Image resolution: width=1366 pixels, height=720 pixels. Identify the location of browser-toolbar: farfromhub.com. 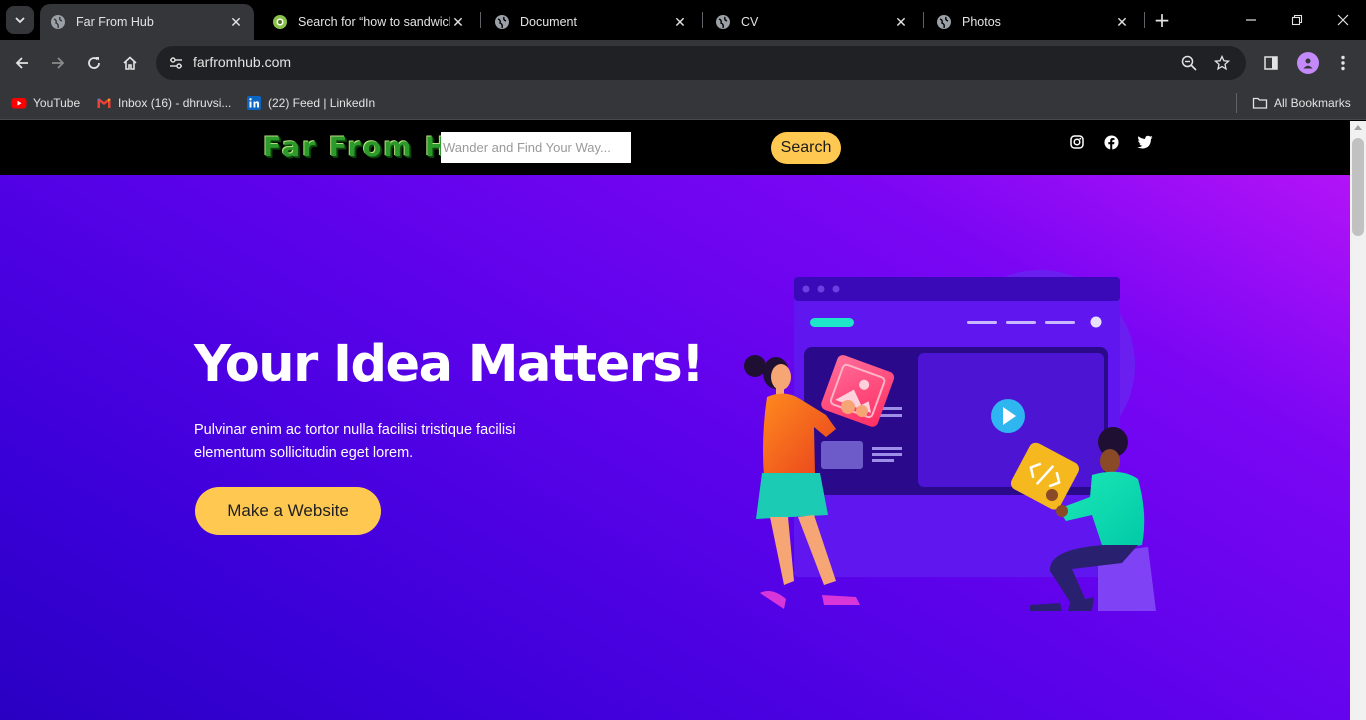
(683, 63).